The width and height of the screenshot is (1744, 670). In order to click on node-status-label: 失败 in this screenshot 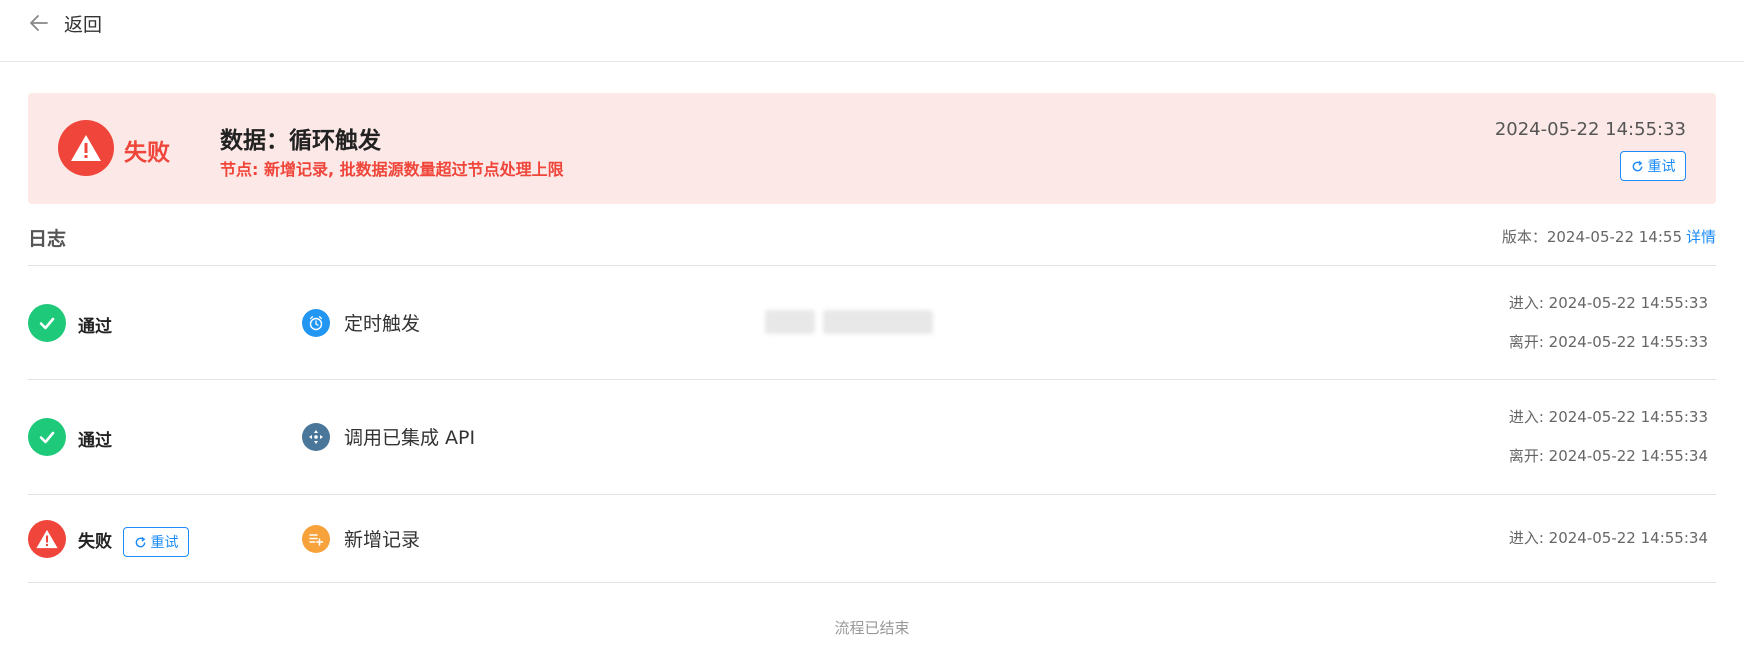, I will do `click(95, 542)`.